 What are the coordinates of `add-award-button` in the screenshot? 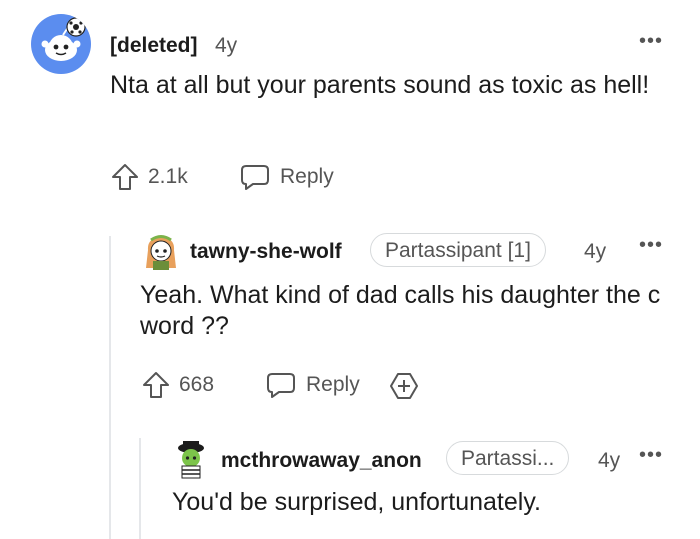 It's located at (404, 386).